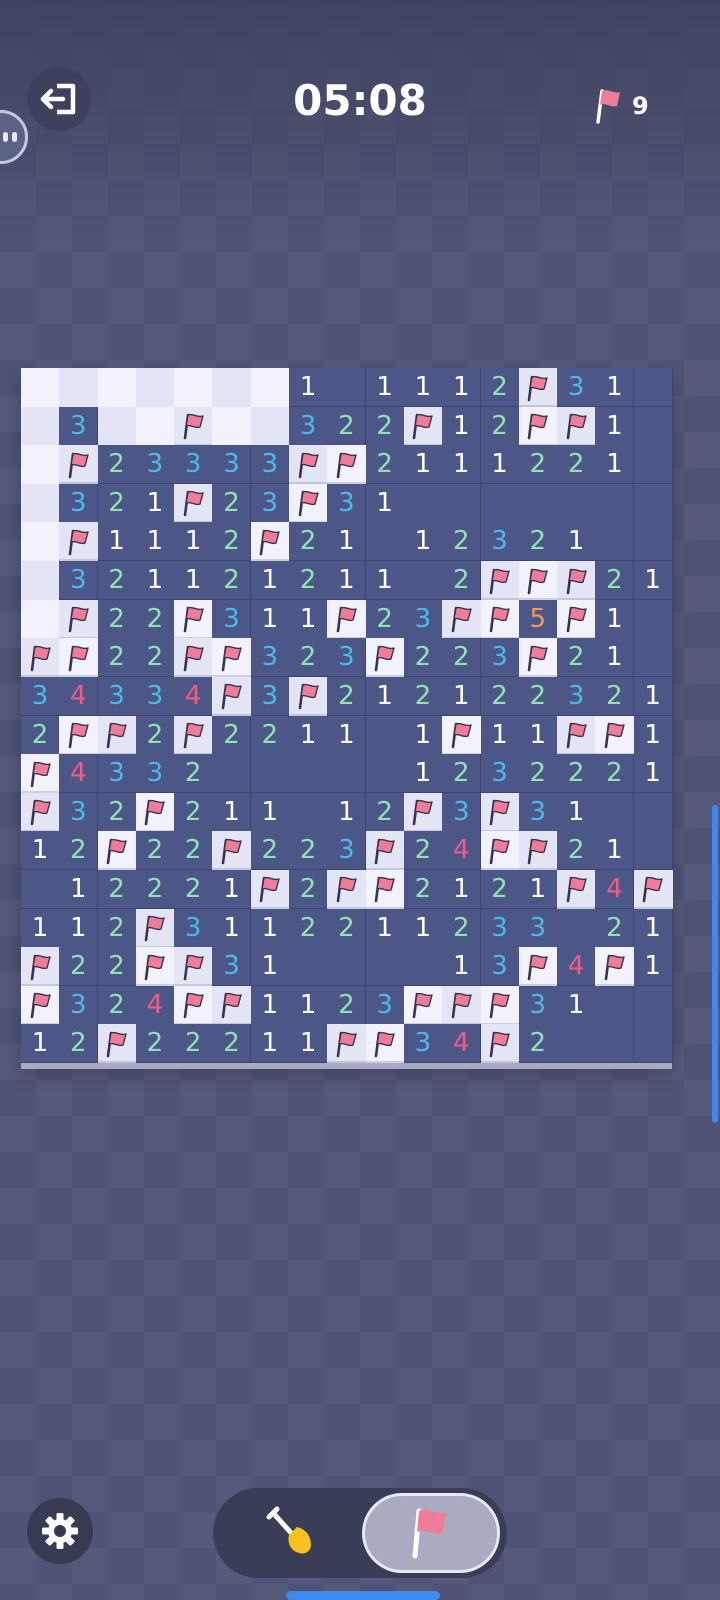  I want to click on mode-toggle, so click(360, 1533).